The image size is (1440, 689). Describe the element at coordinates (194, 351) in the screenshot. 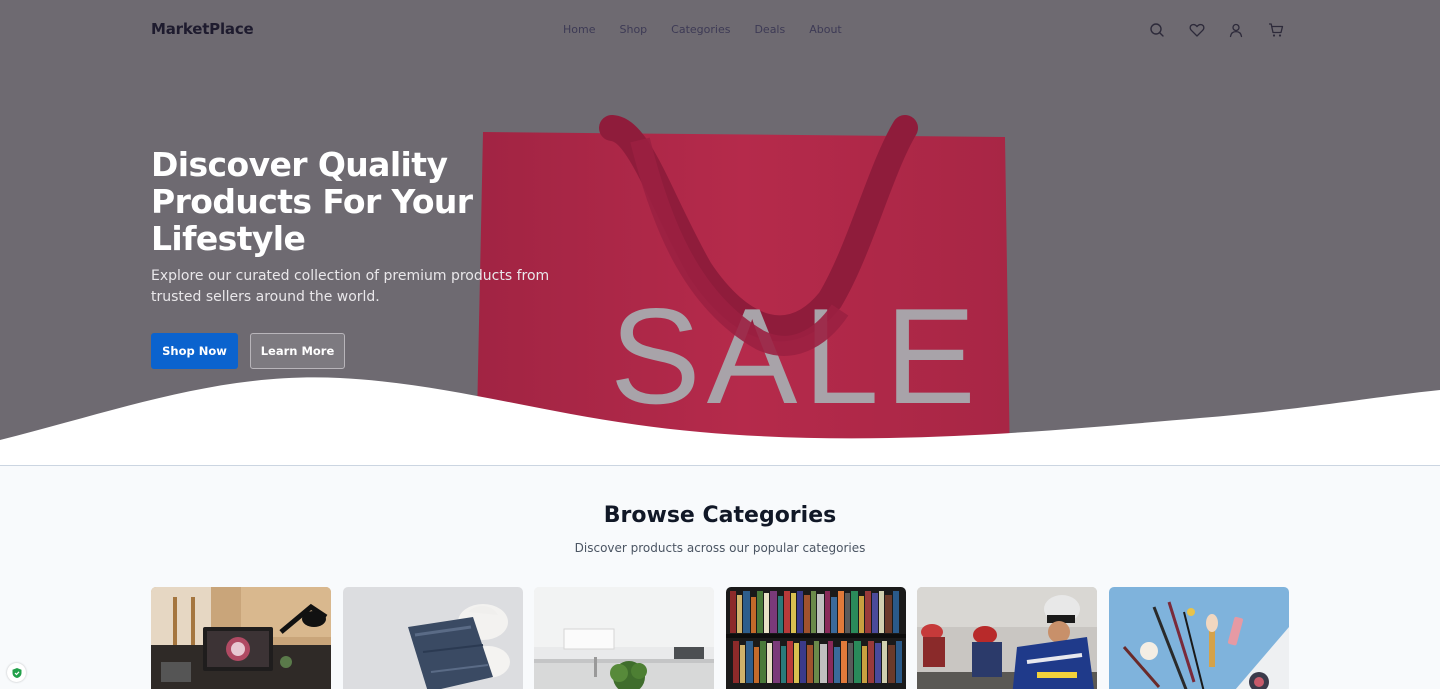

I see `shop-now-button: Shop Now` at that location.